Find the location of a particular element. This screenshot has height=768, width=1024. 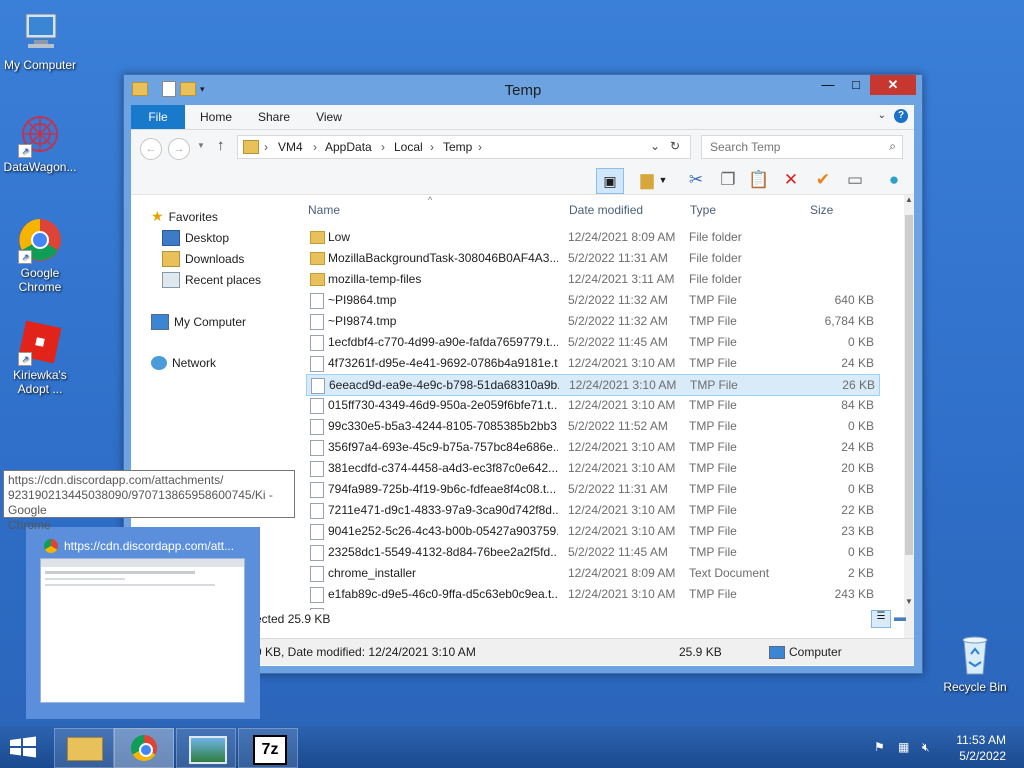

column-header-size: Size is located at coordinates (821, 210).